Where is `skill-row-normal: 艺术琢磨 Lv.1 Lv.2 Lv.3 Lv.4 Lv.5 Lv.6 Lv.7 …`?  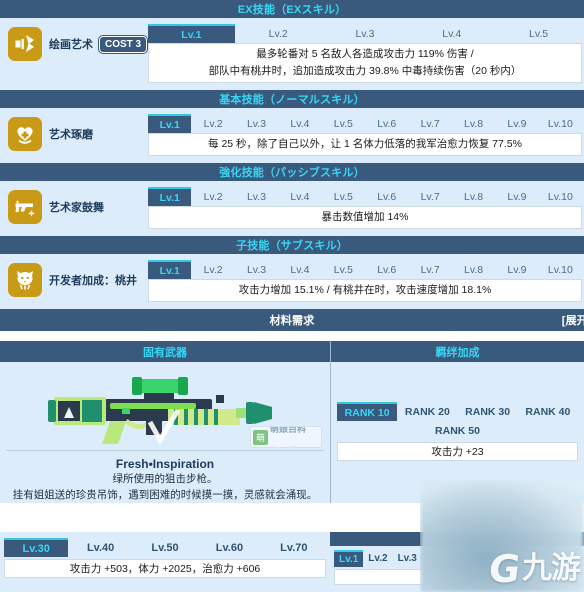 skill-row-normal: 艺术琢磨 Lv.1 Lv.2 Lv.3 Lv.4 Lv.5 Lv.6 Lv.7 … is located at coordinates (292, 135).